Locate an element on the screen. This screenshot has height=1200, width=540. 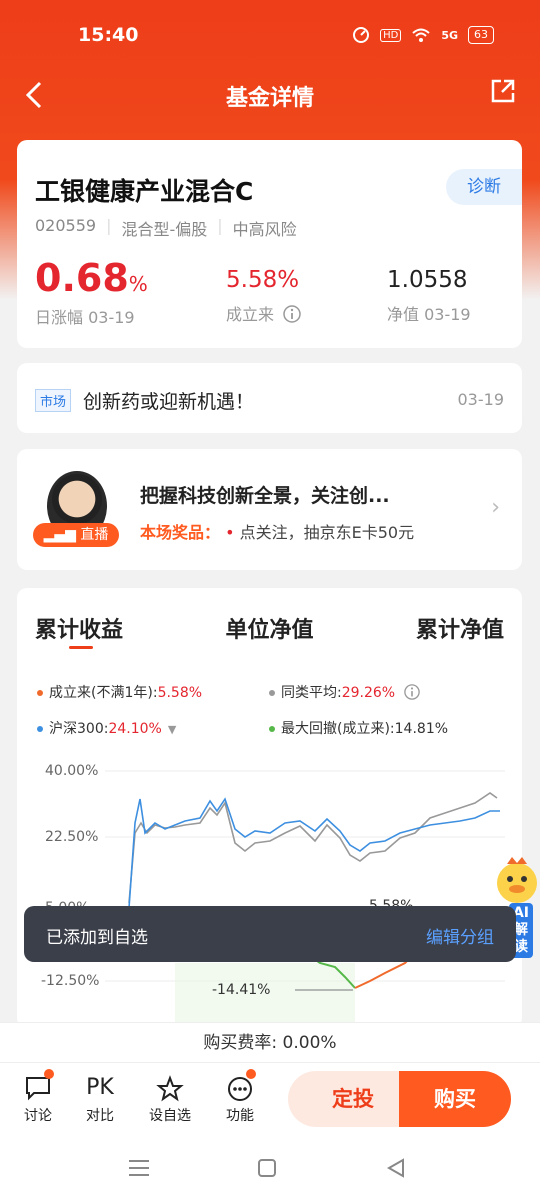
compare-button: PK 对比 is located at coordinates (100, 1100).